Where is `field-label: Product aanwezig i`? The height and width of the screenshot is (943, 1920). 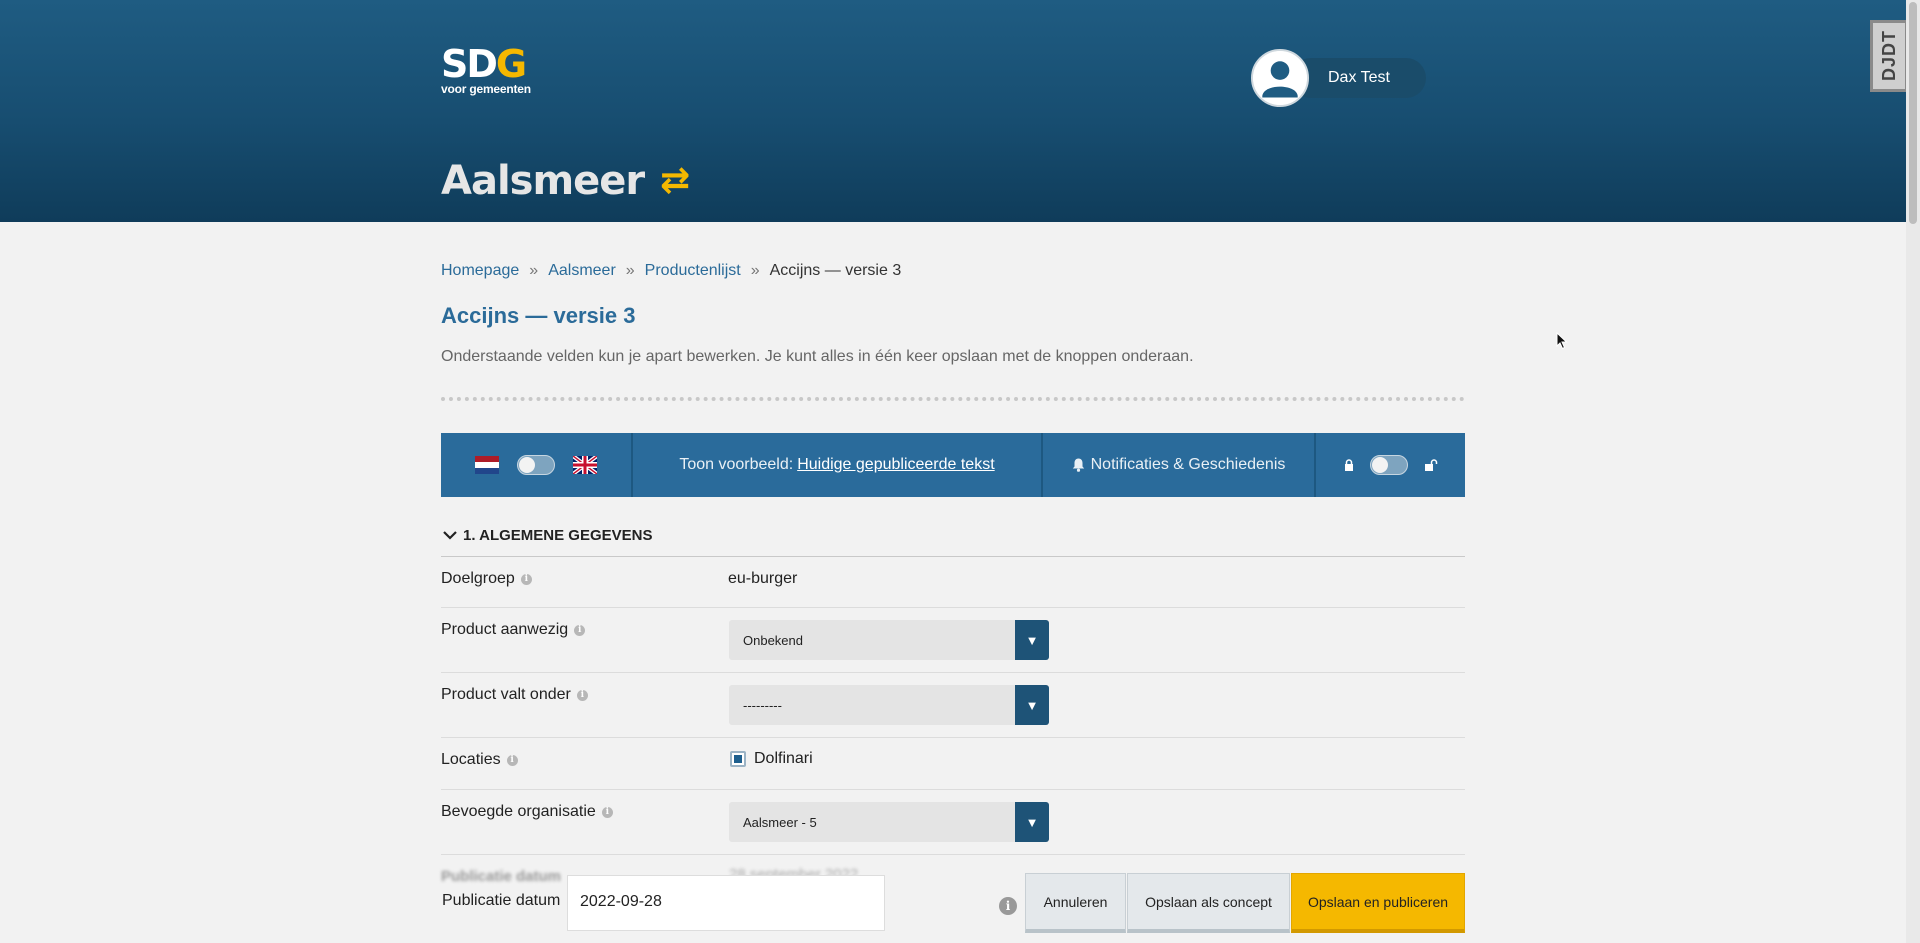
field-label: Product aanwezig i is located at coordinates (513, 630).